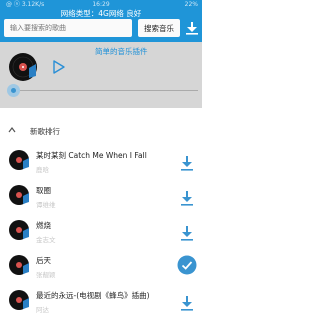 The width and height of the screenshot is (320, 324). I want to click on song-artist: 谭维维, so click(46, 205).